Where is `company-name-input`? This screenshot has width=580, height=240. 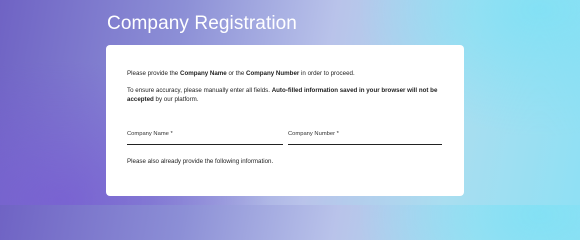 company-name-input is located at coordinates (205, 137).